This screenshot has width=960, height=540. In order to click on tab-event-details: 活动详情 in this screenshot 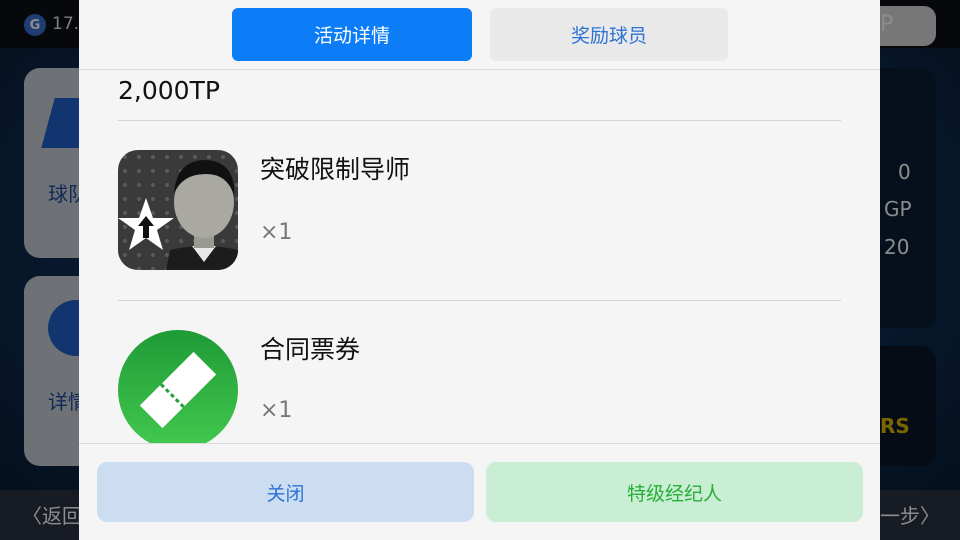, I will do `click(352, 34)`.